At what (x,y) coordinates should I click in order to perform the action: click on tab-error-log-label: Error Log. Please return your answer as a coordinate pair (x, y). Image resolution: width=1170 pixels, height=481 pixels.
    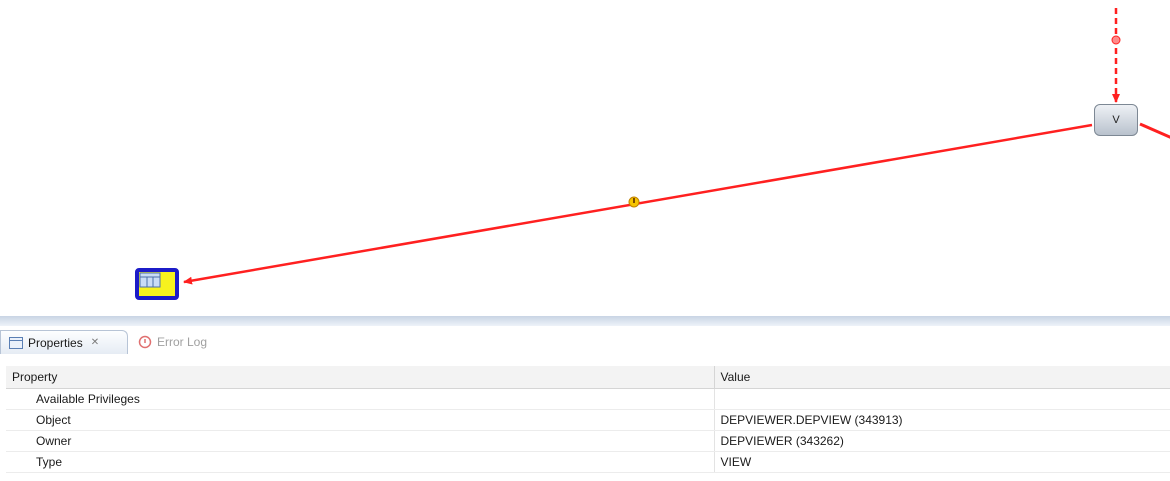
    Looking at the image, I should click on (182, 342).